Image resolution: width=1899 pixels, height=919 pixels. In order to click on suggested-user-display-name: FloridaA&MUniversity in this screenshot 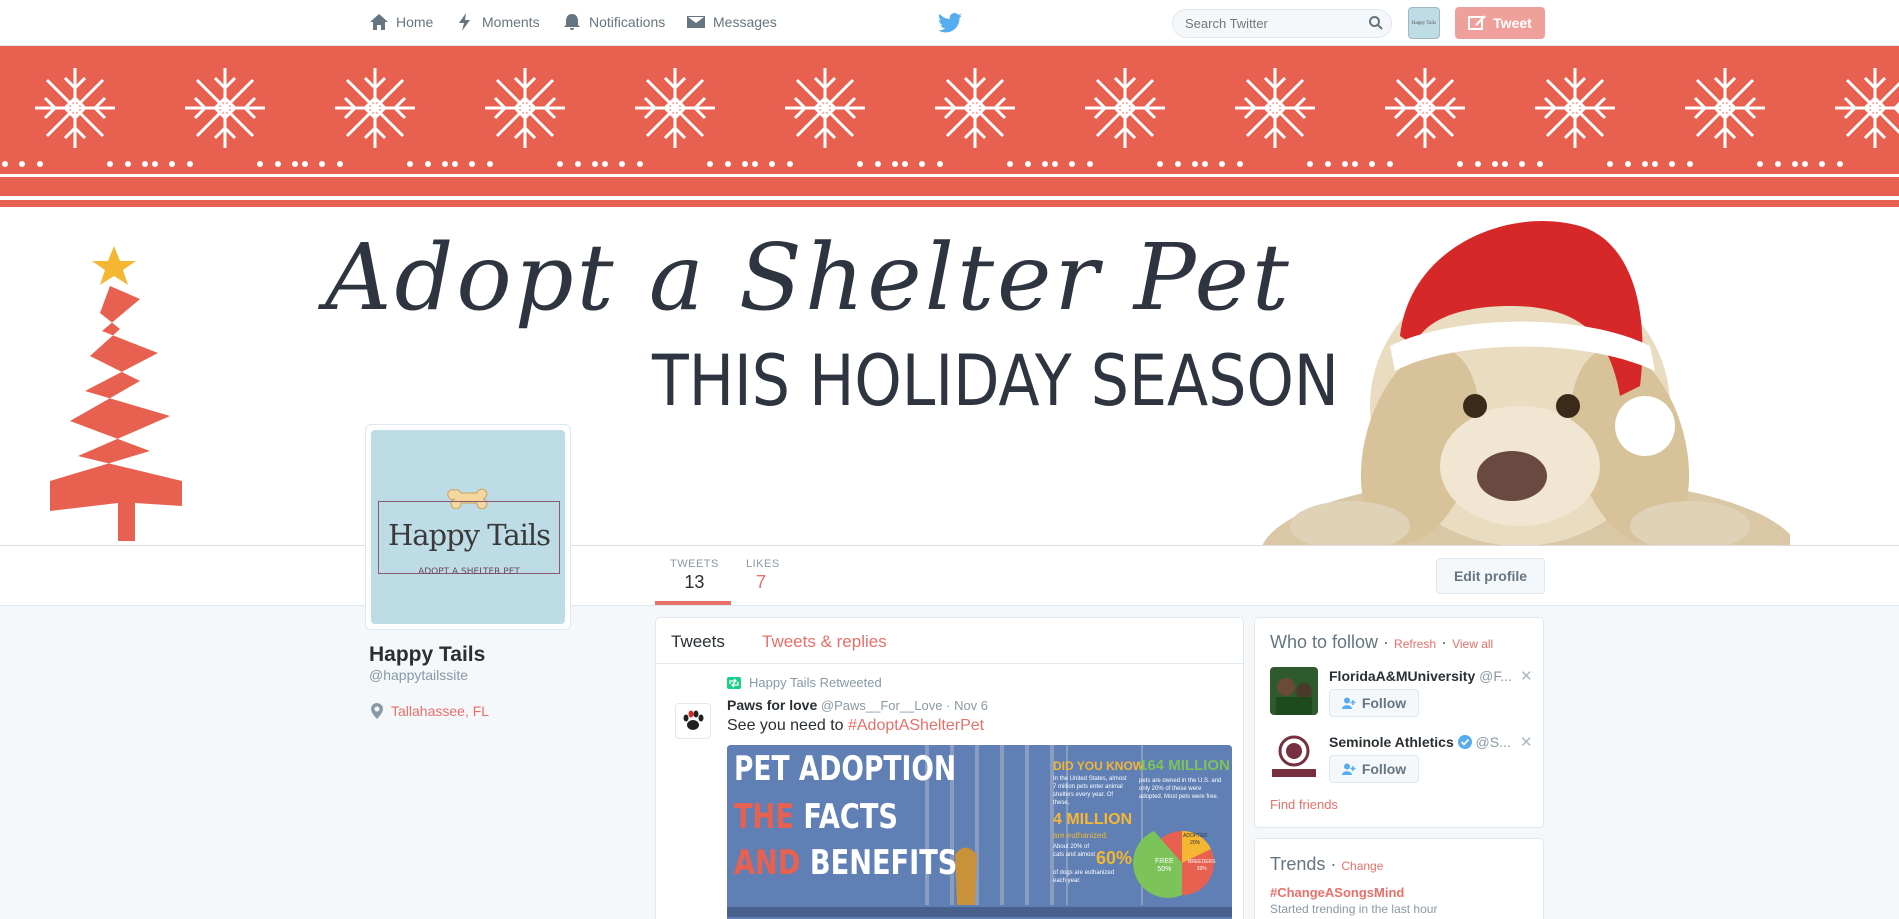, I will do `click(1402, 676)`.